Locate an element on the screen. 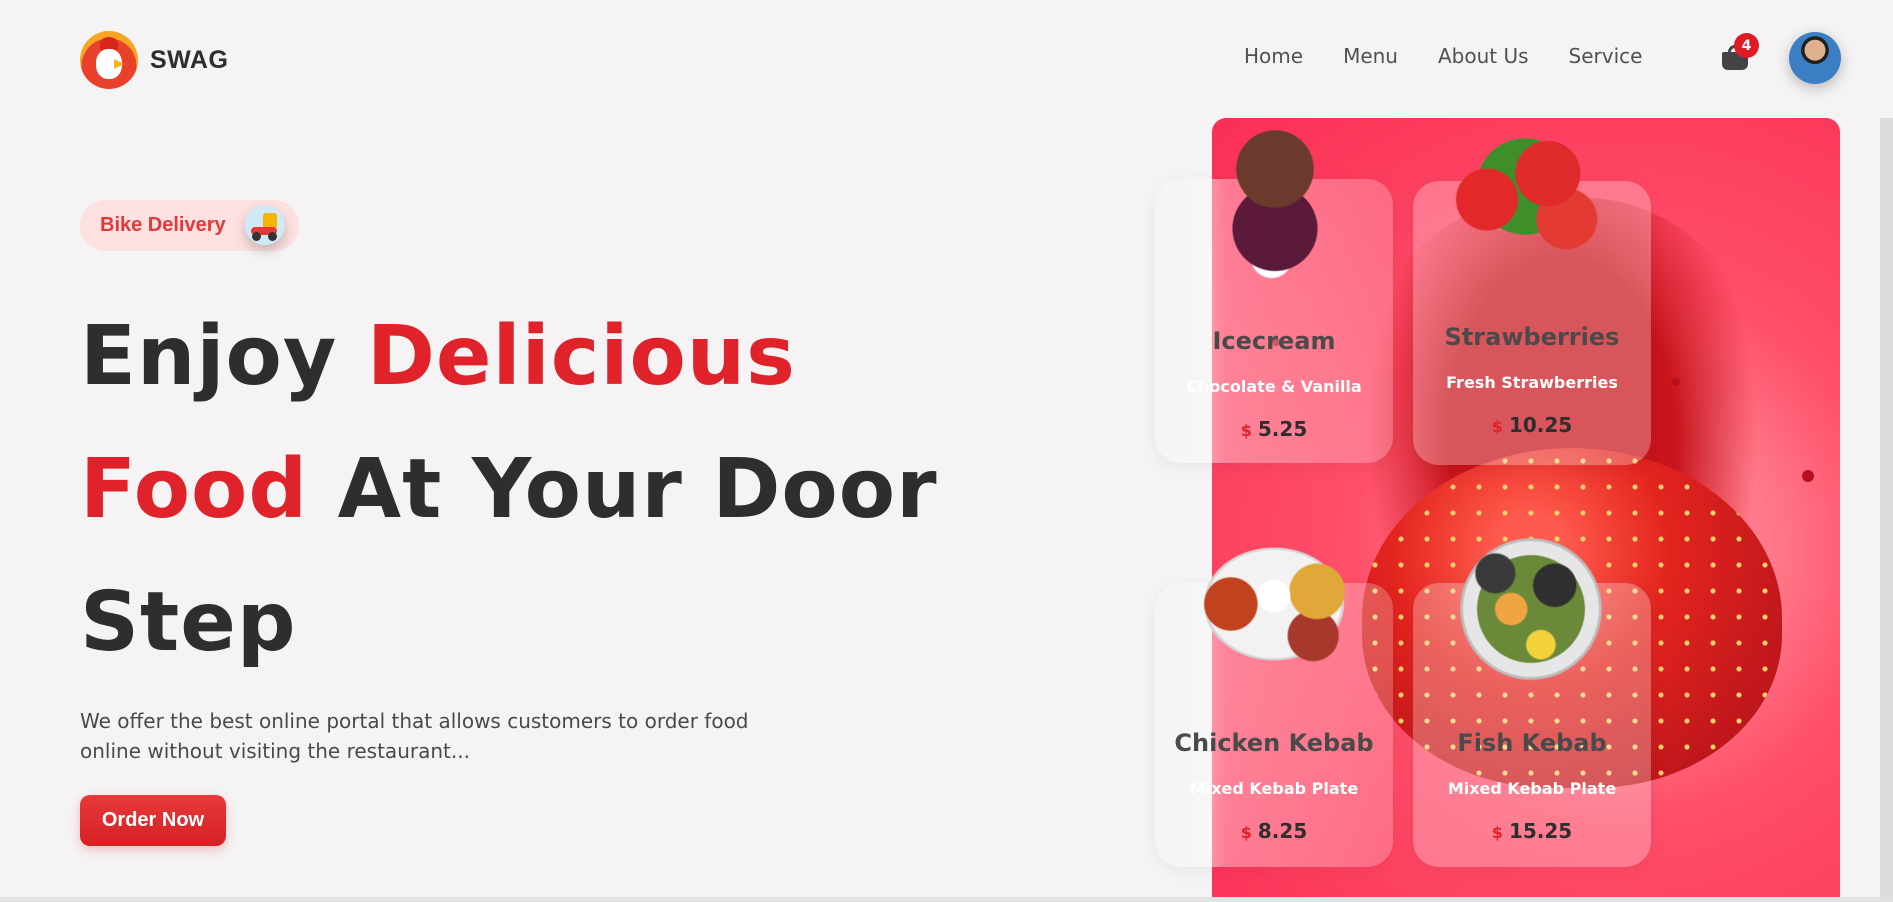 The width and height of the screenshot is (1893, 902). card-subtitle: Fresh Strawberries is located at coordinates (1532, 382).